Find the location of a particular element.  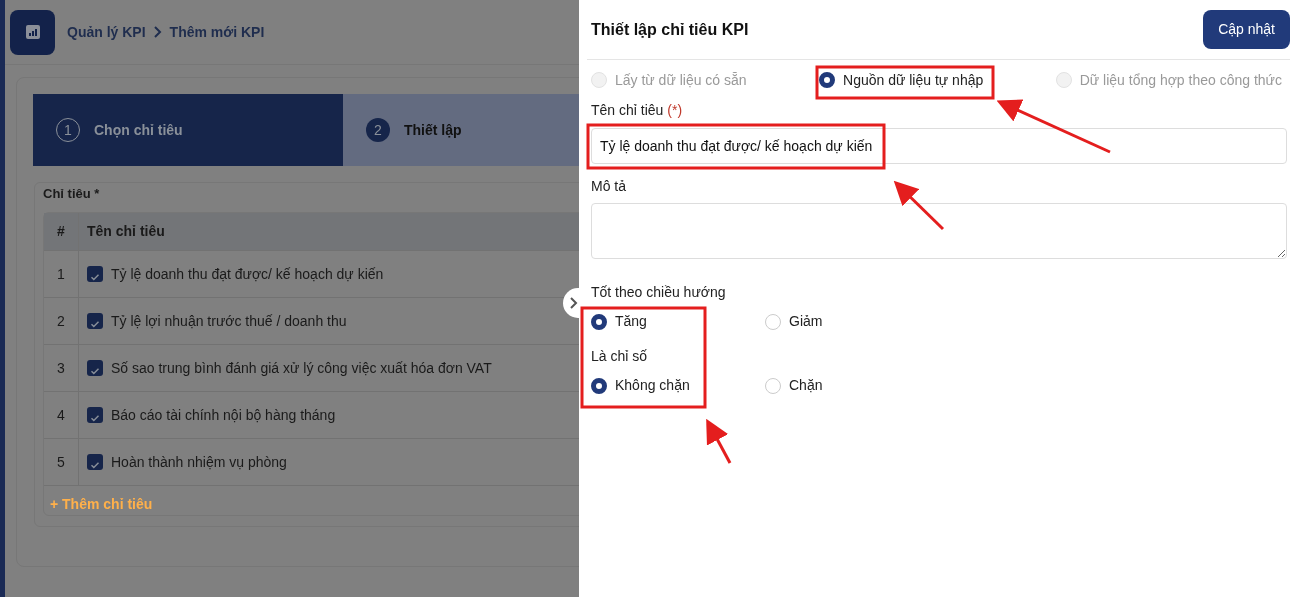

description-input is located at coordinates (939, 231).